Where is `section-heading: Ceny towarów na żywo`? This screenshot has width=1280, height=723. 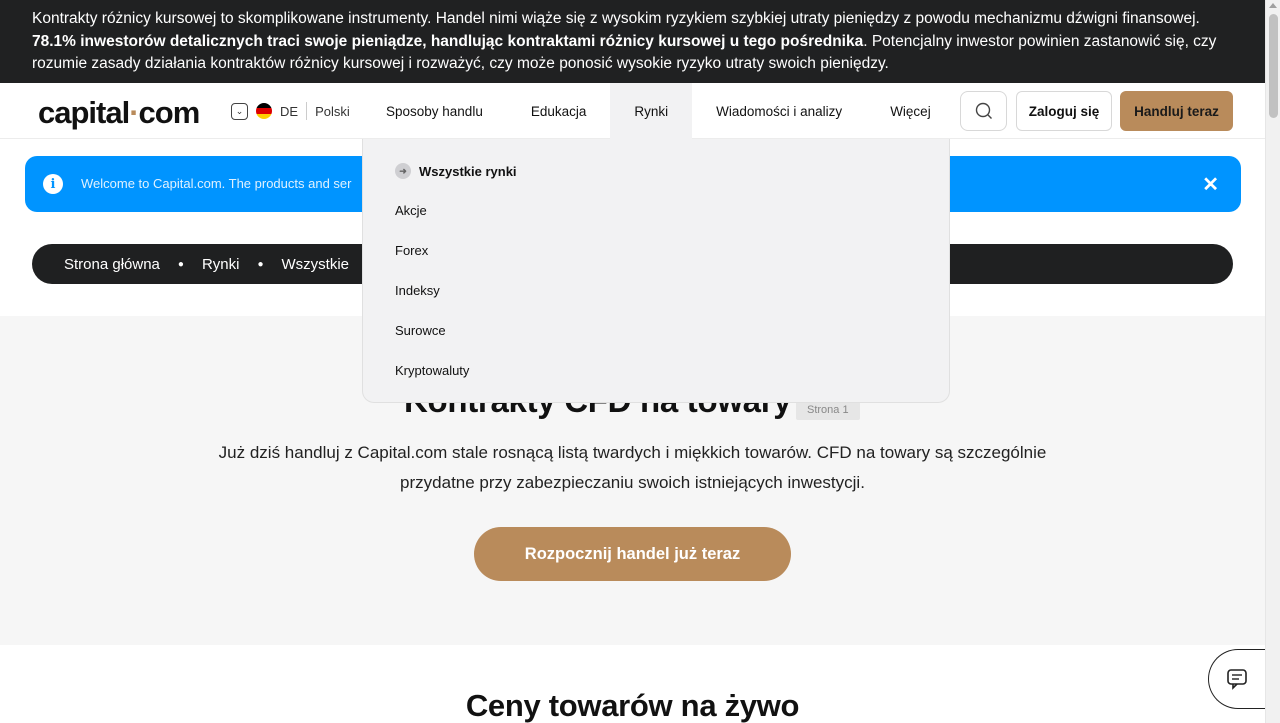
section-heading: Ceny towarów na żywo is located at coordinates (632, 705).